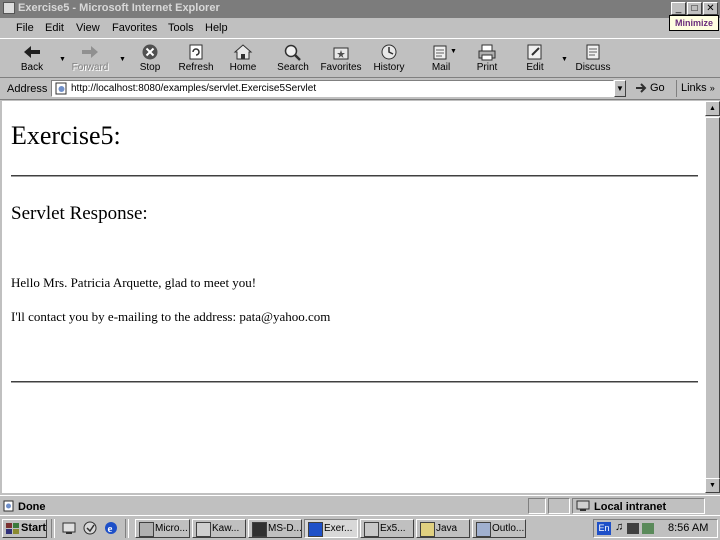  I want to click on refresh-icon, so click(196, 52).